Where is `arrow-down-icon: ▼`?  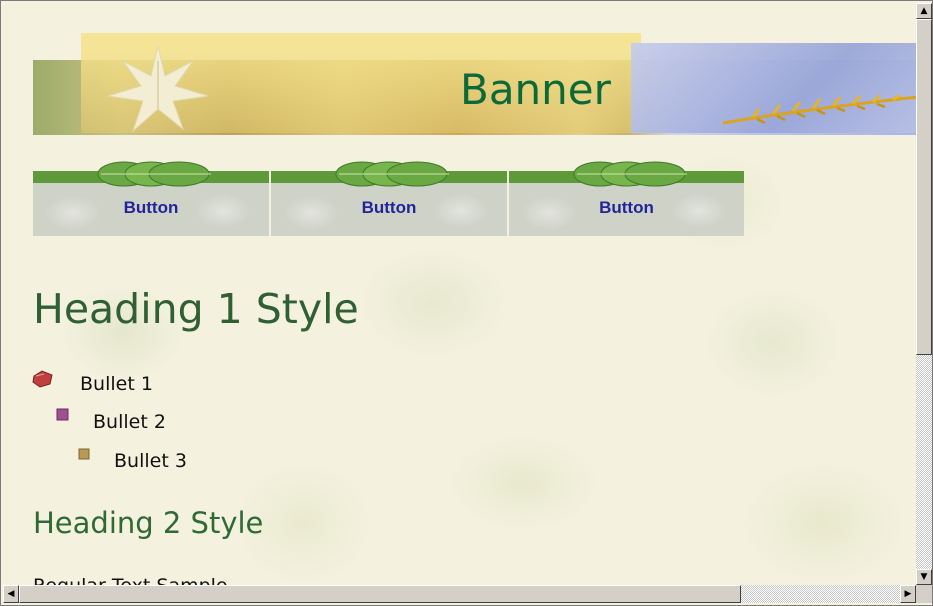
arrow-down-icon: ▼ is located at coordinates (924, 576).